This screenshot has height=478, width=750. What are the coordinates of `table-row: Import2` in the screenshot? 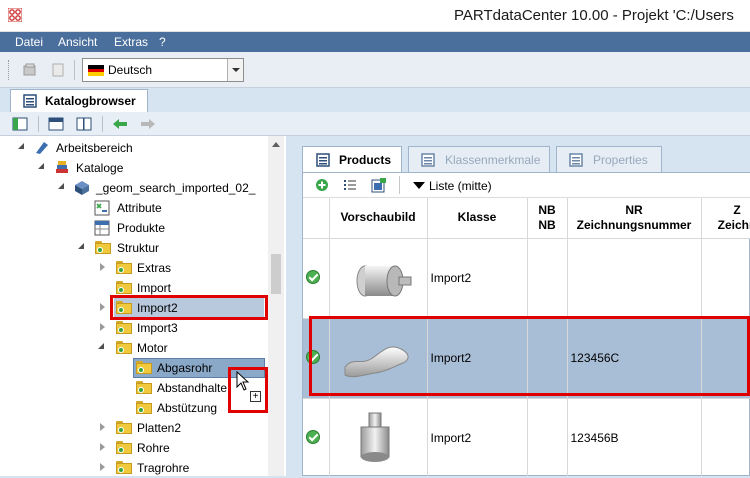 It's located at (526, 278).